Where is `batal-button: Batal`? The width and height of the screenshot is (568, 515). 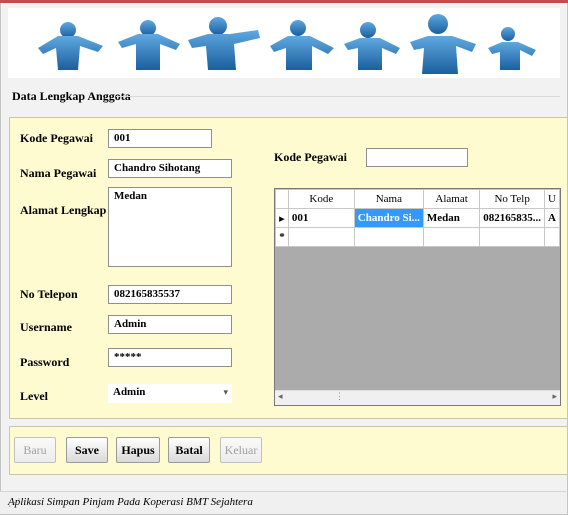
batal-button: Batal is located at coordinates (189, 450).